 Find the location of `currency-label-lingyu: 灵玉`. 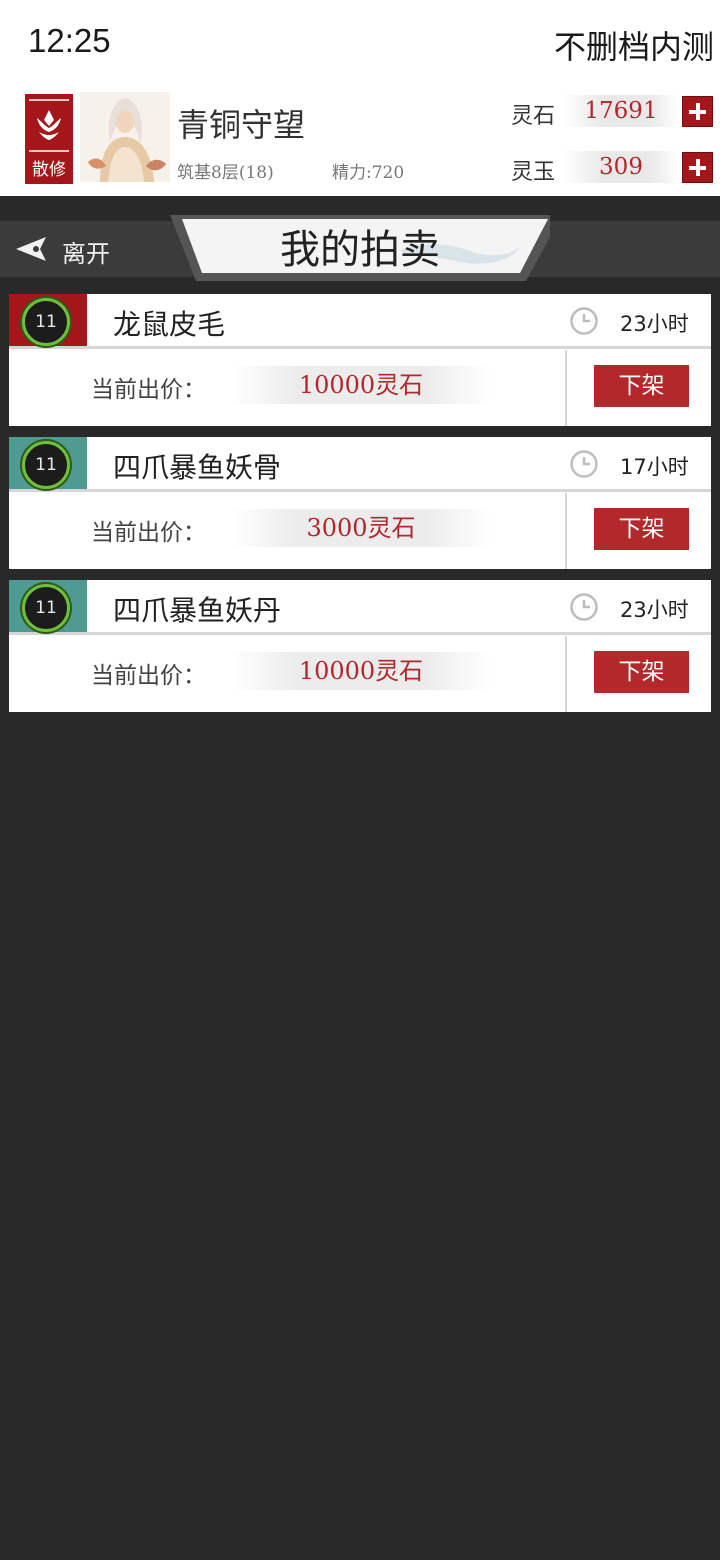

currency-label-lingyu: 灵玉 is located at coordinates (533, 172).